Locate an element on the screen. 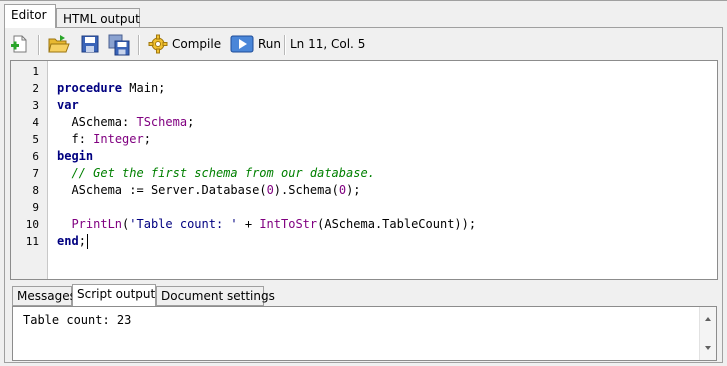  line-number: 5 is located at coordinates (35, 139).